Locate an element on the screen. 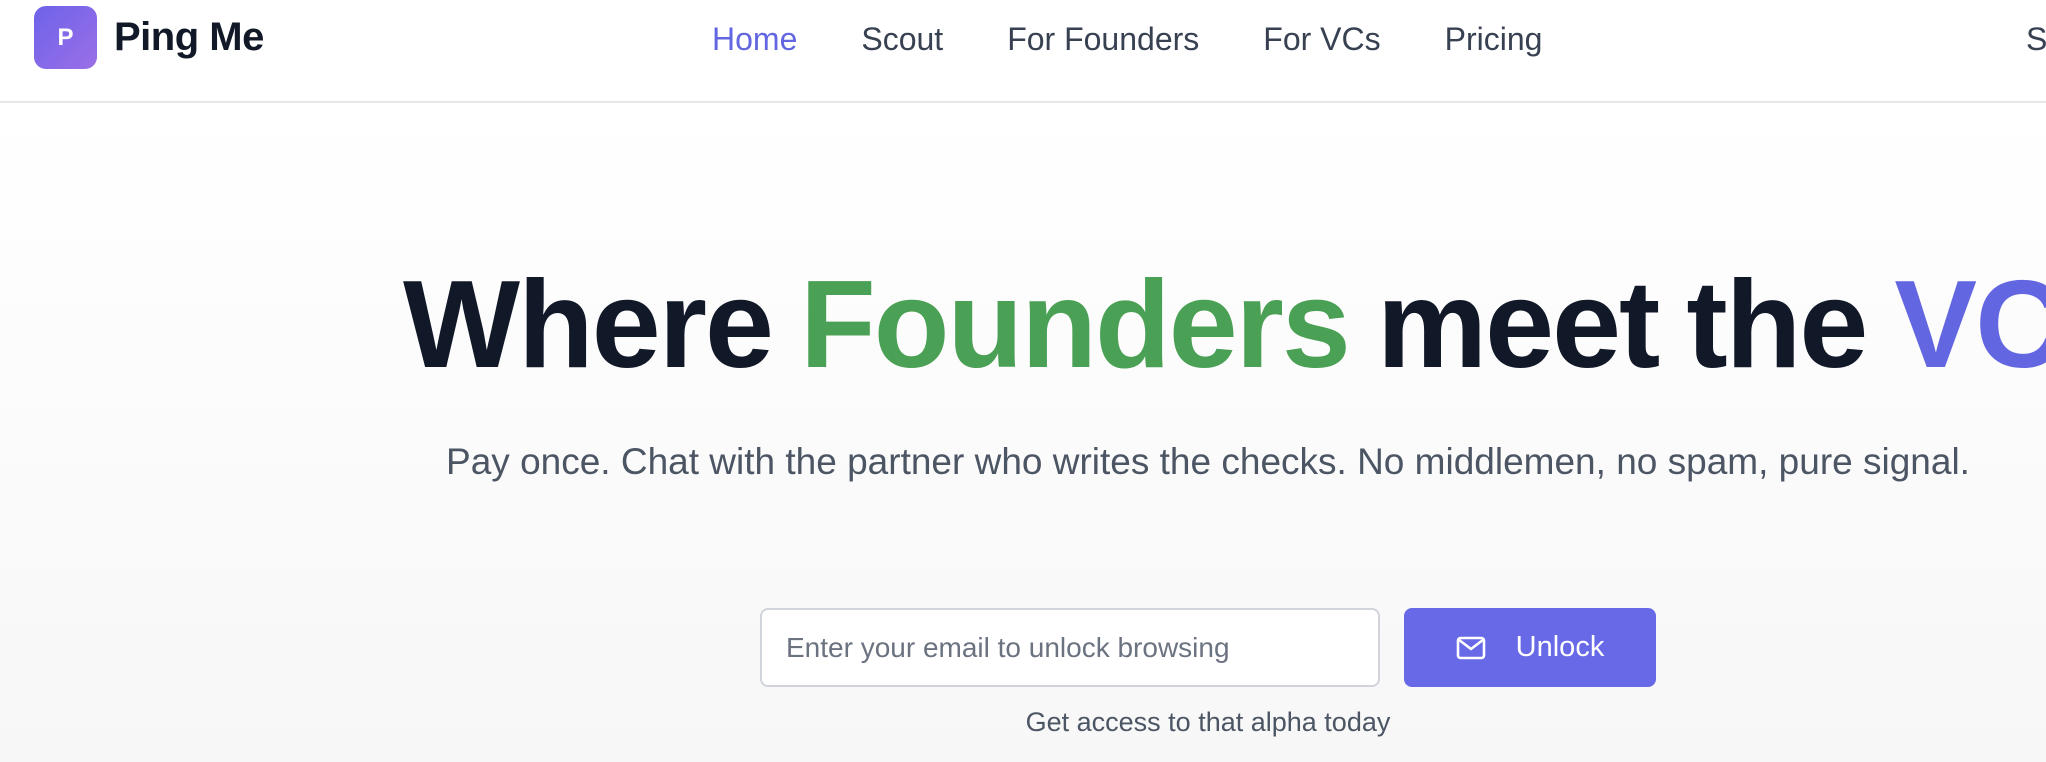 The width and height of the screenshot is (2046, 762). nav-item-home: Home is located at coordinates (754, 39).